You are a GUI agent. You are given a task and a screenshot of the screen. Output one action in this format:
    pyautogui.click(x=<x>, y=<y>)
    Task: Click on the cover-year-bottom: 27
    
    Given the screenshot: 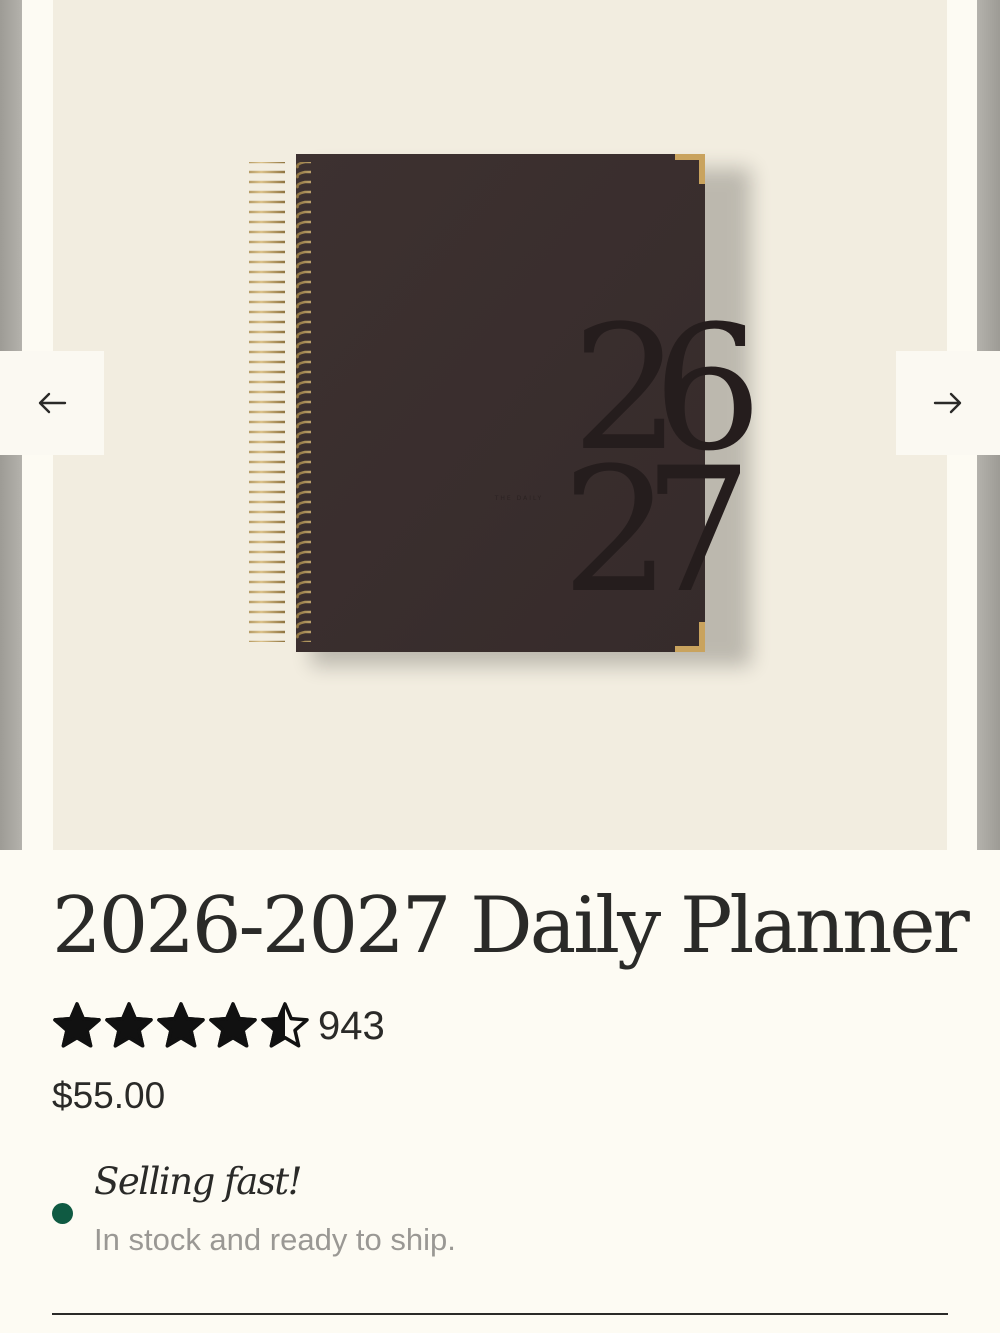 What is the action you would take?
    pyautogui.click(x=651, y=530)
    